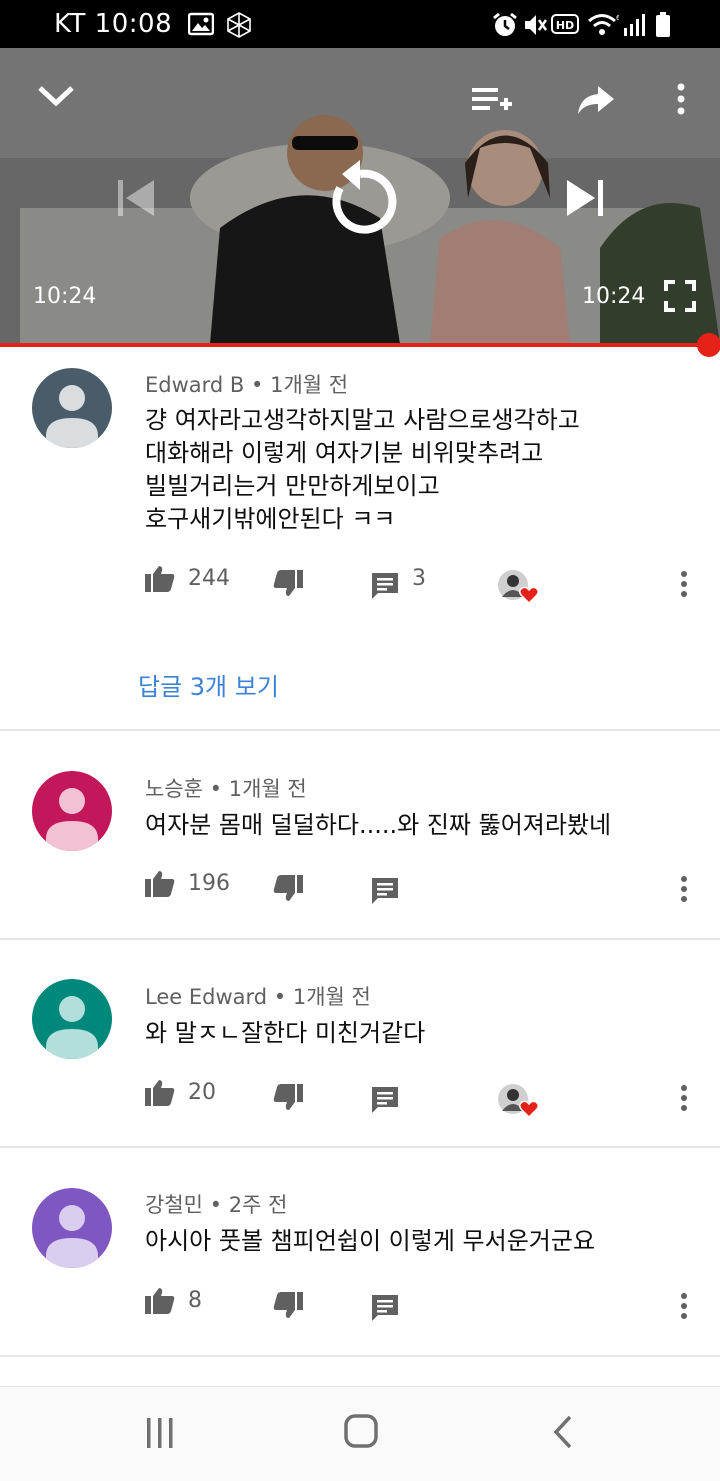  Describe the element at coordinates (419, 578) in the screenshot. I see `reply-count: 3` at that location.